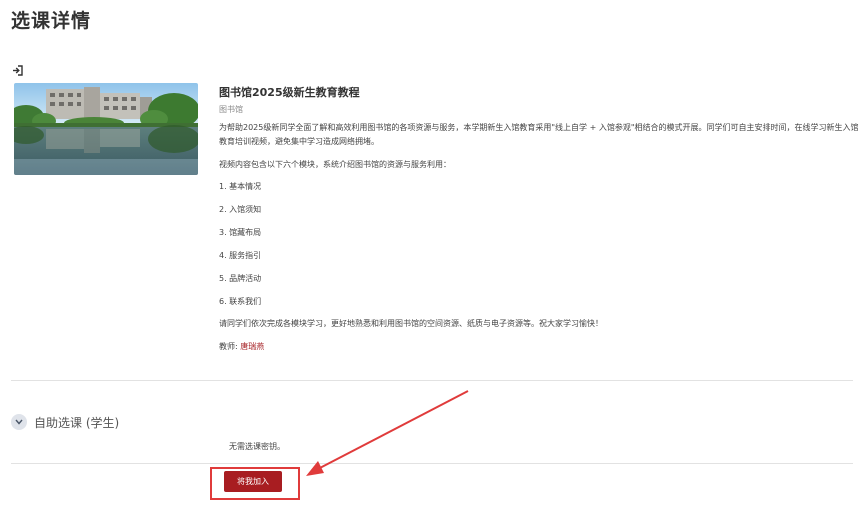  What do you see at coordinates (289, 92) in the screenshot?
I see `course-title: 图书馆2025级新生教育教程` at bounding box center [289, 92].